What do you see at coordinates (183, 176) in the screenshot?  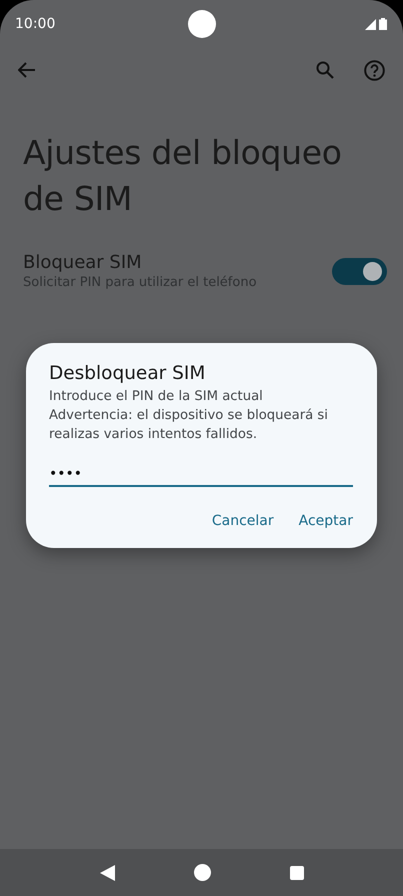 I see `page-title: Ajustes del bloqueo de SIM` at bounding box center [183, 176].